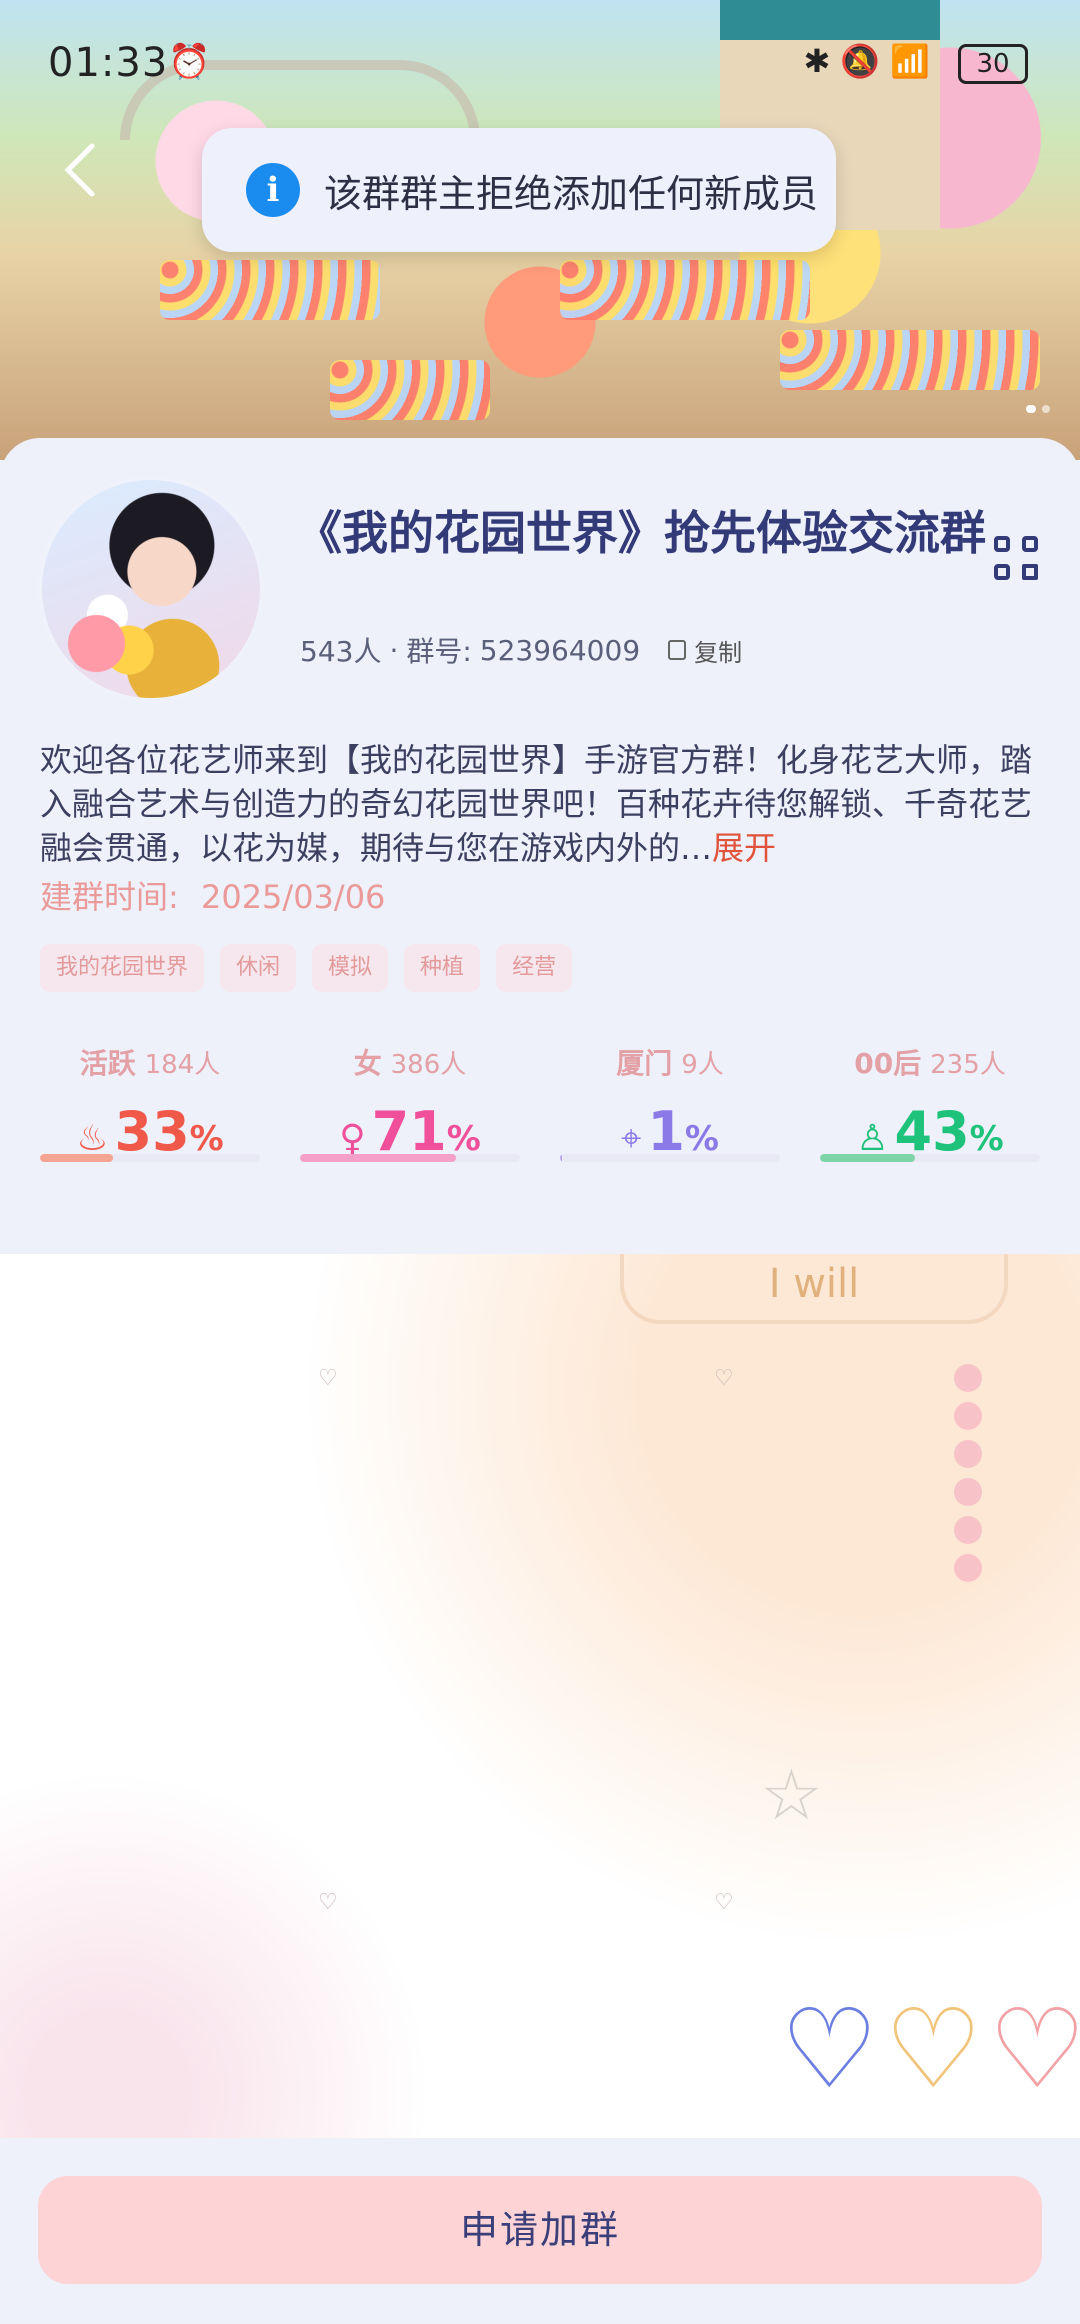 This screenshot has width=1080, height=2324. I want to click on status-bar: 01:33 ⏰ ✱🔕📶 30, so click(540, 60).